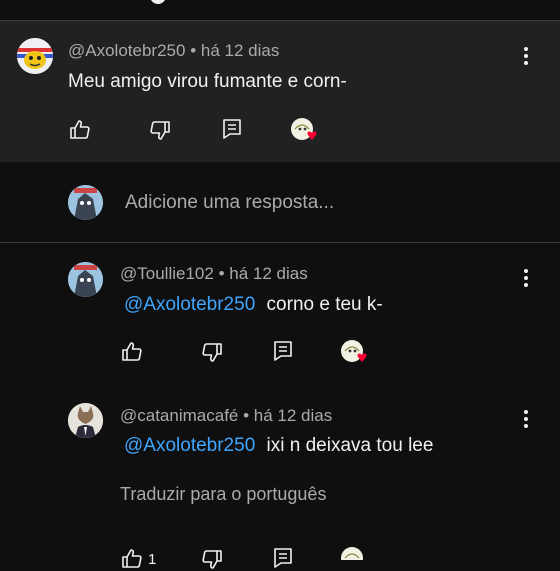 The height and width of the screenshot is (571, 560). Describe the element at coordinates (126, 50) in the screenshot. I see `comment-author: @Axolotebr250` at that location.